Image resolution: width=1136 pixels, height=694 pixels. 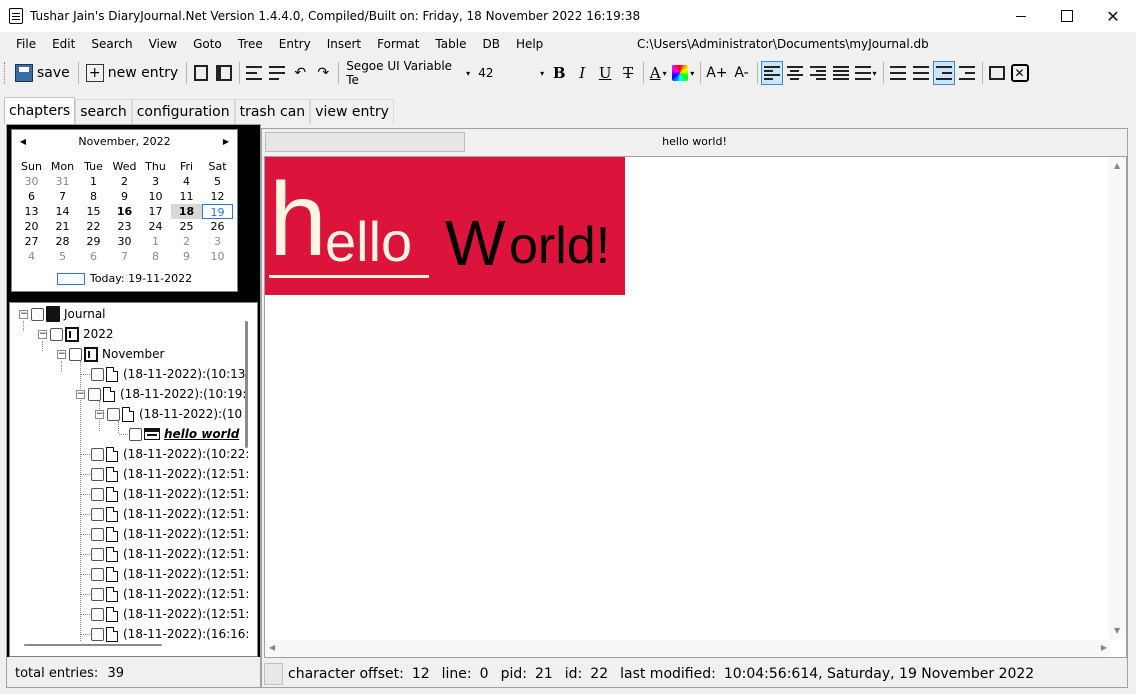 What do you see at coordinates (184, 434) in the screenshot?
I see `tree-node-entry-selected: hello world` at bounding box center [184, 434].